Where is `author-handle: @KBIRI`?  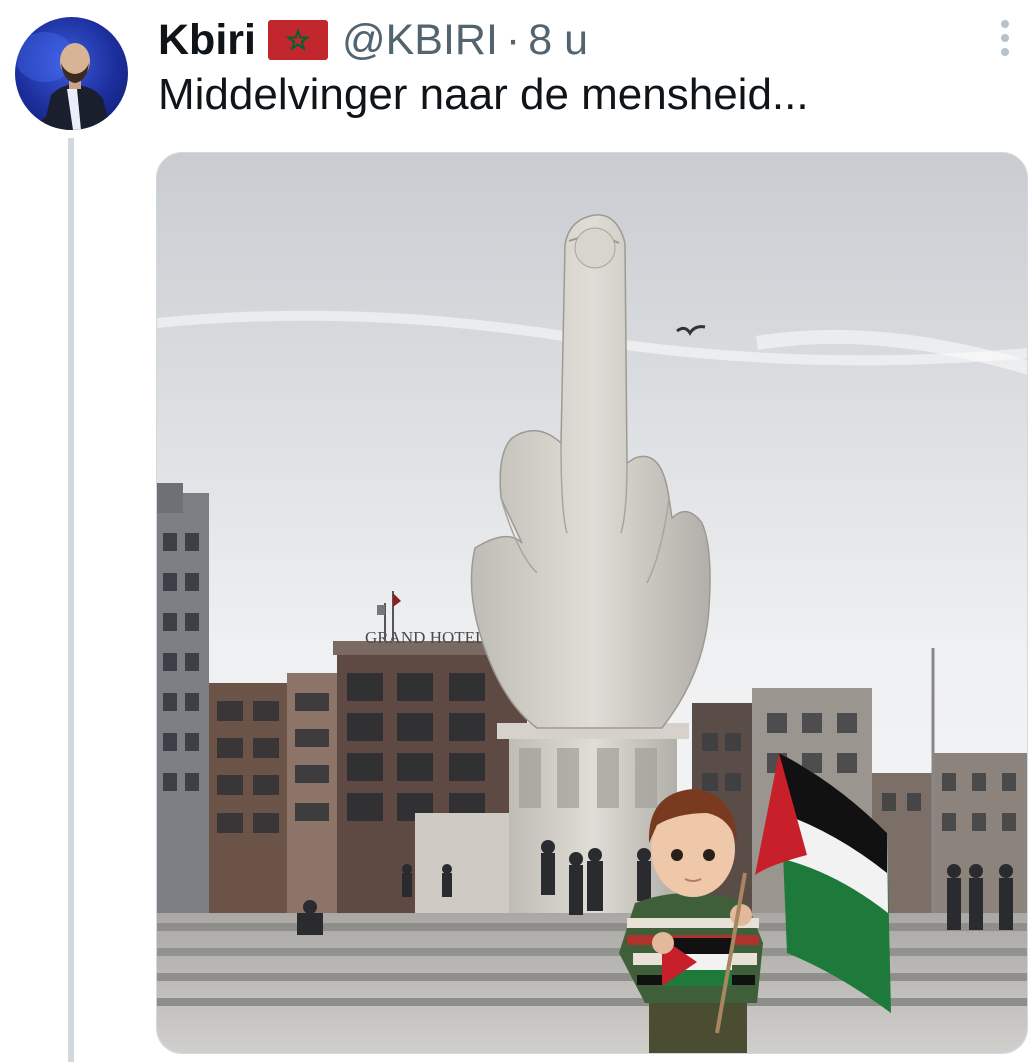 author-handle: @KBIRI is located at coordinates (420, 40).